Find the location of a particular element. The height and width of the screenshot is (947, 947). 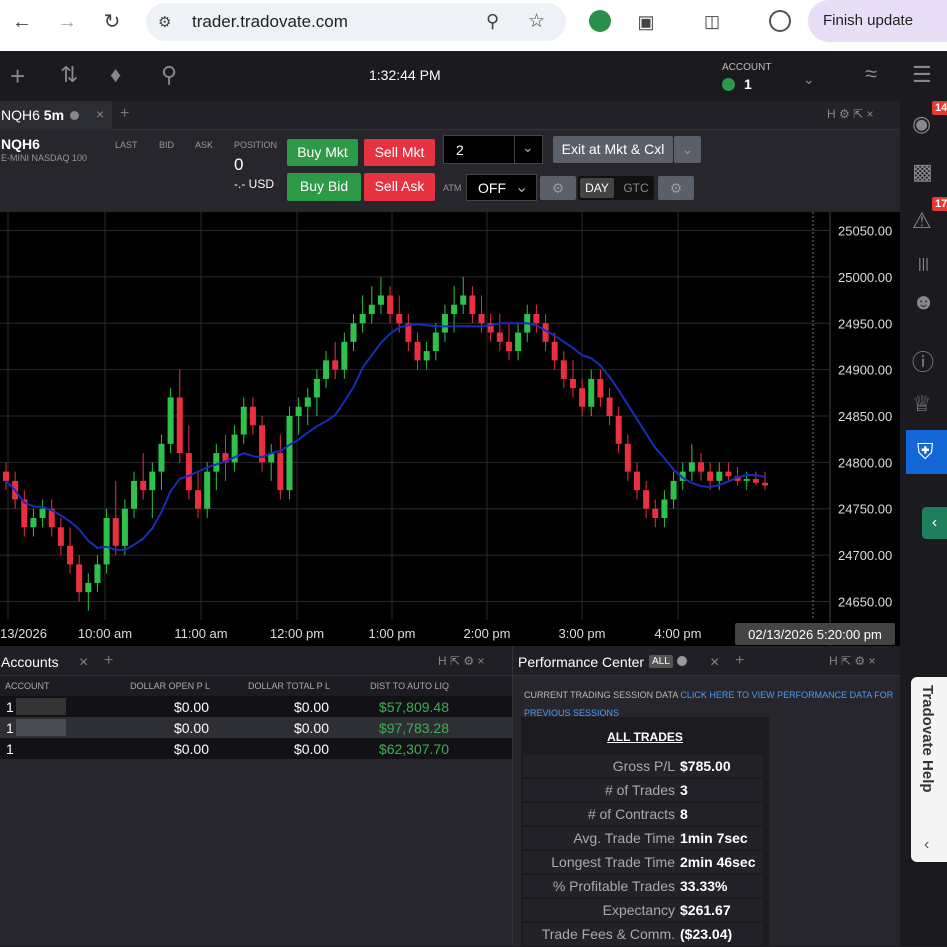

star-icon: ☆ is located at coordinates (536, 21).